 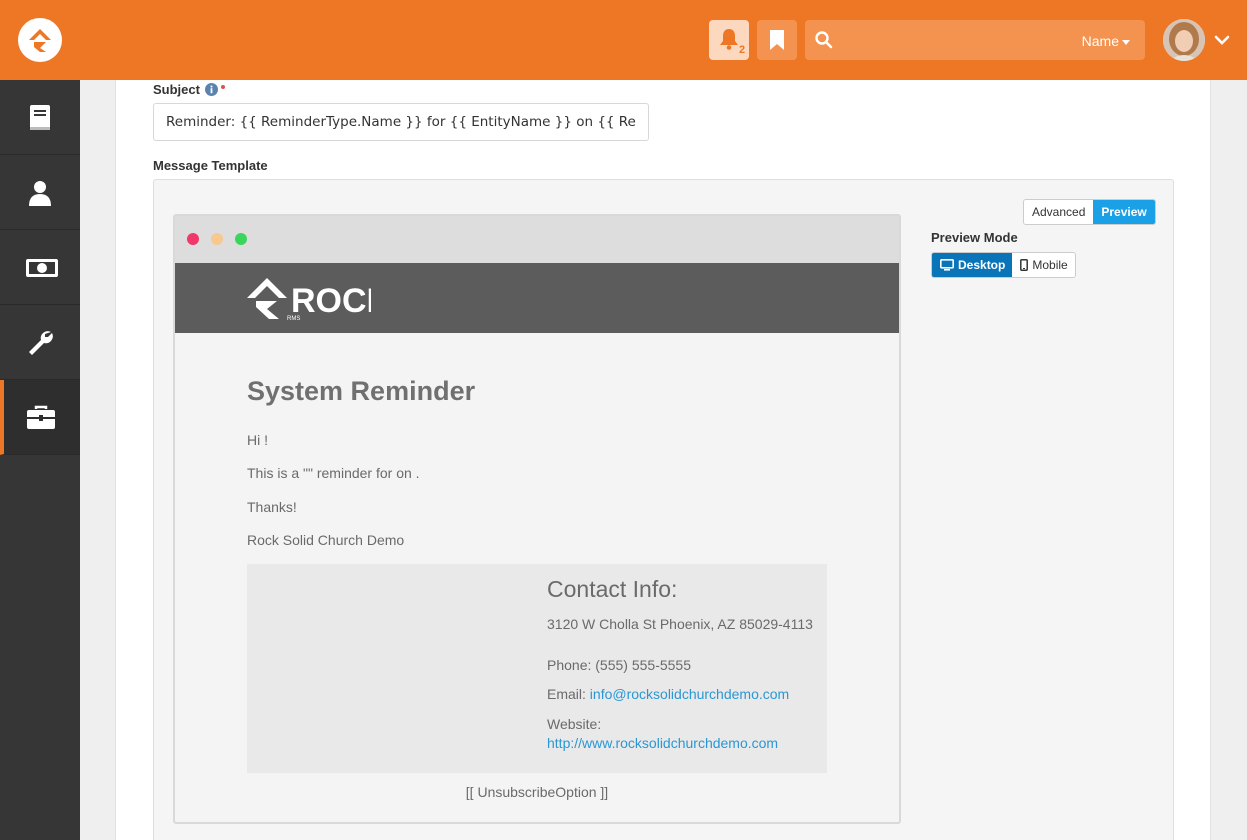 What do you see at coordinates (333, 473) in the screenshot?
I see `email-body: This is a "" reminder for on .` at bounding box center [333, 473].